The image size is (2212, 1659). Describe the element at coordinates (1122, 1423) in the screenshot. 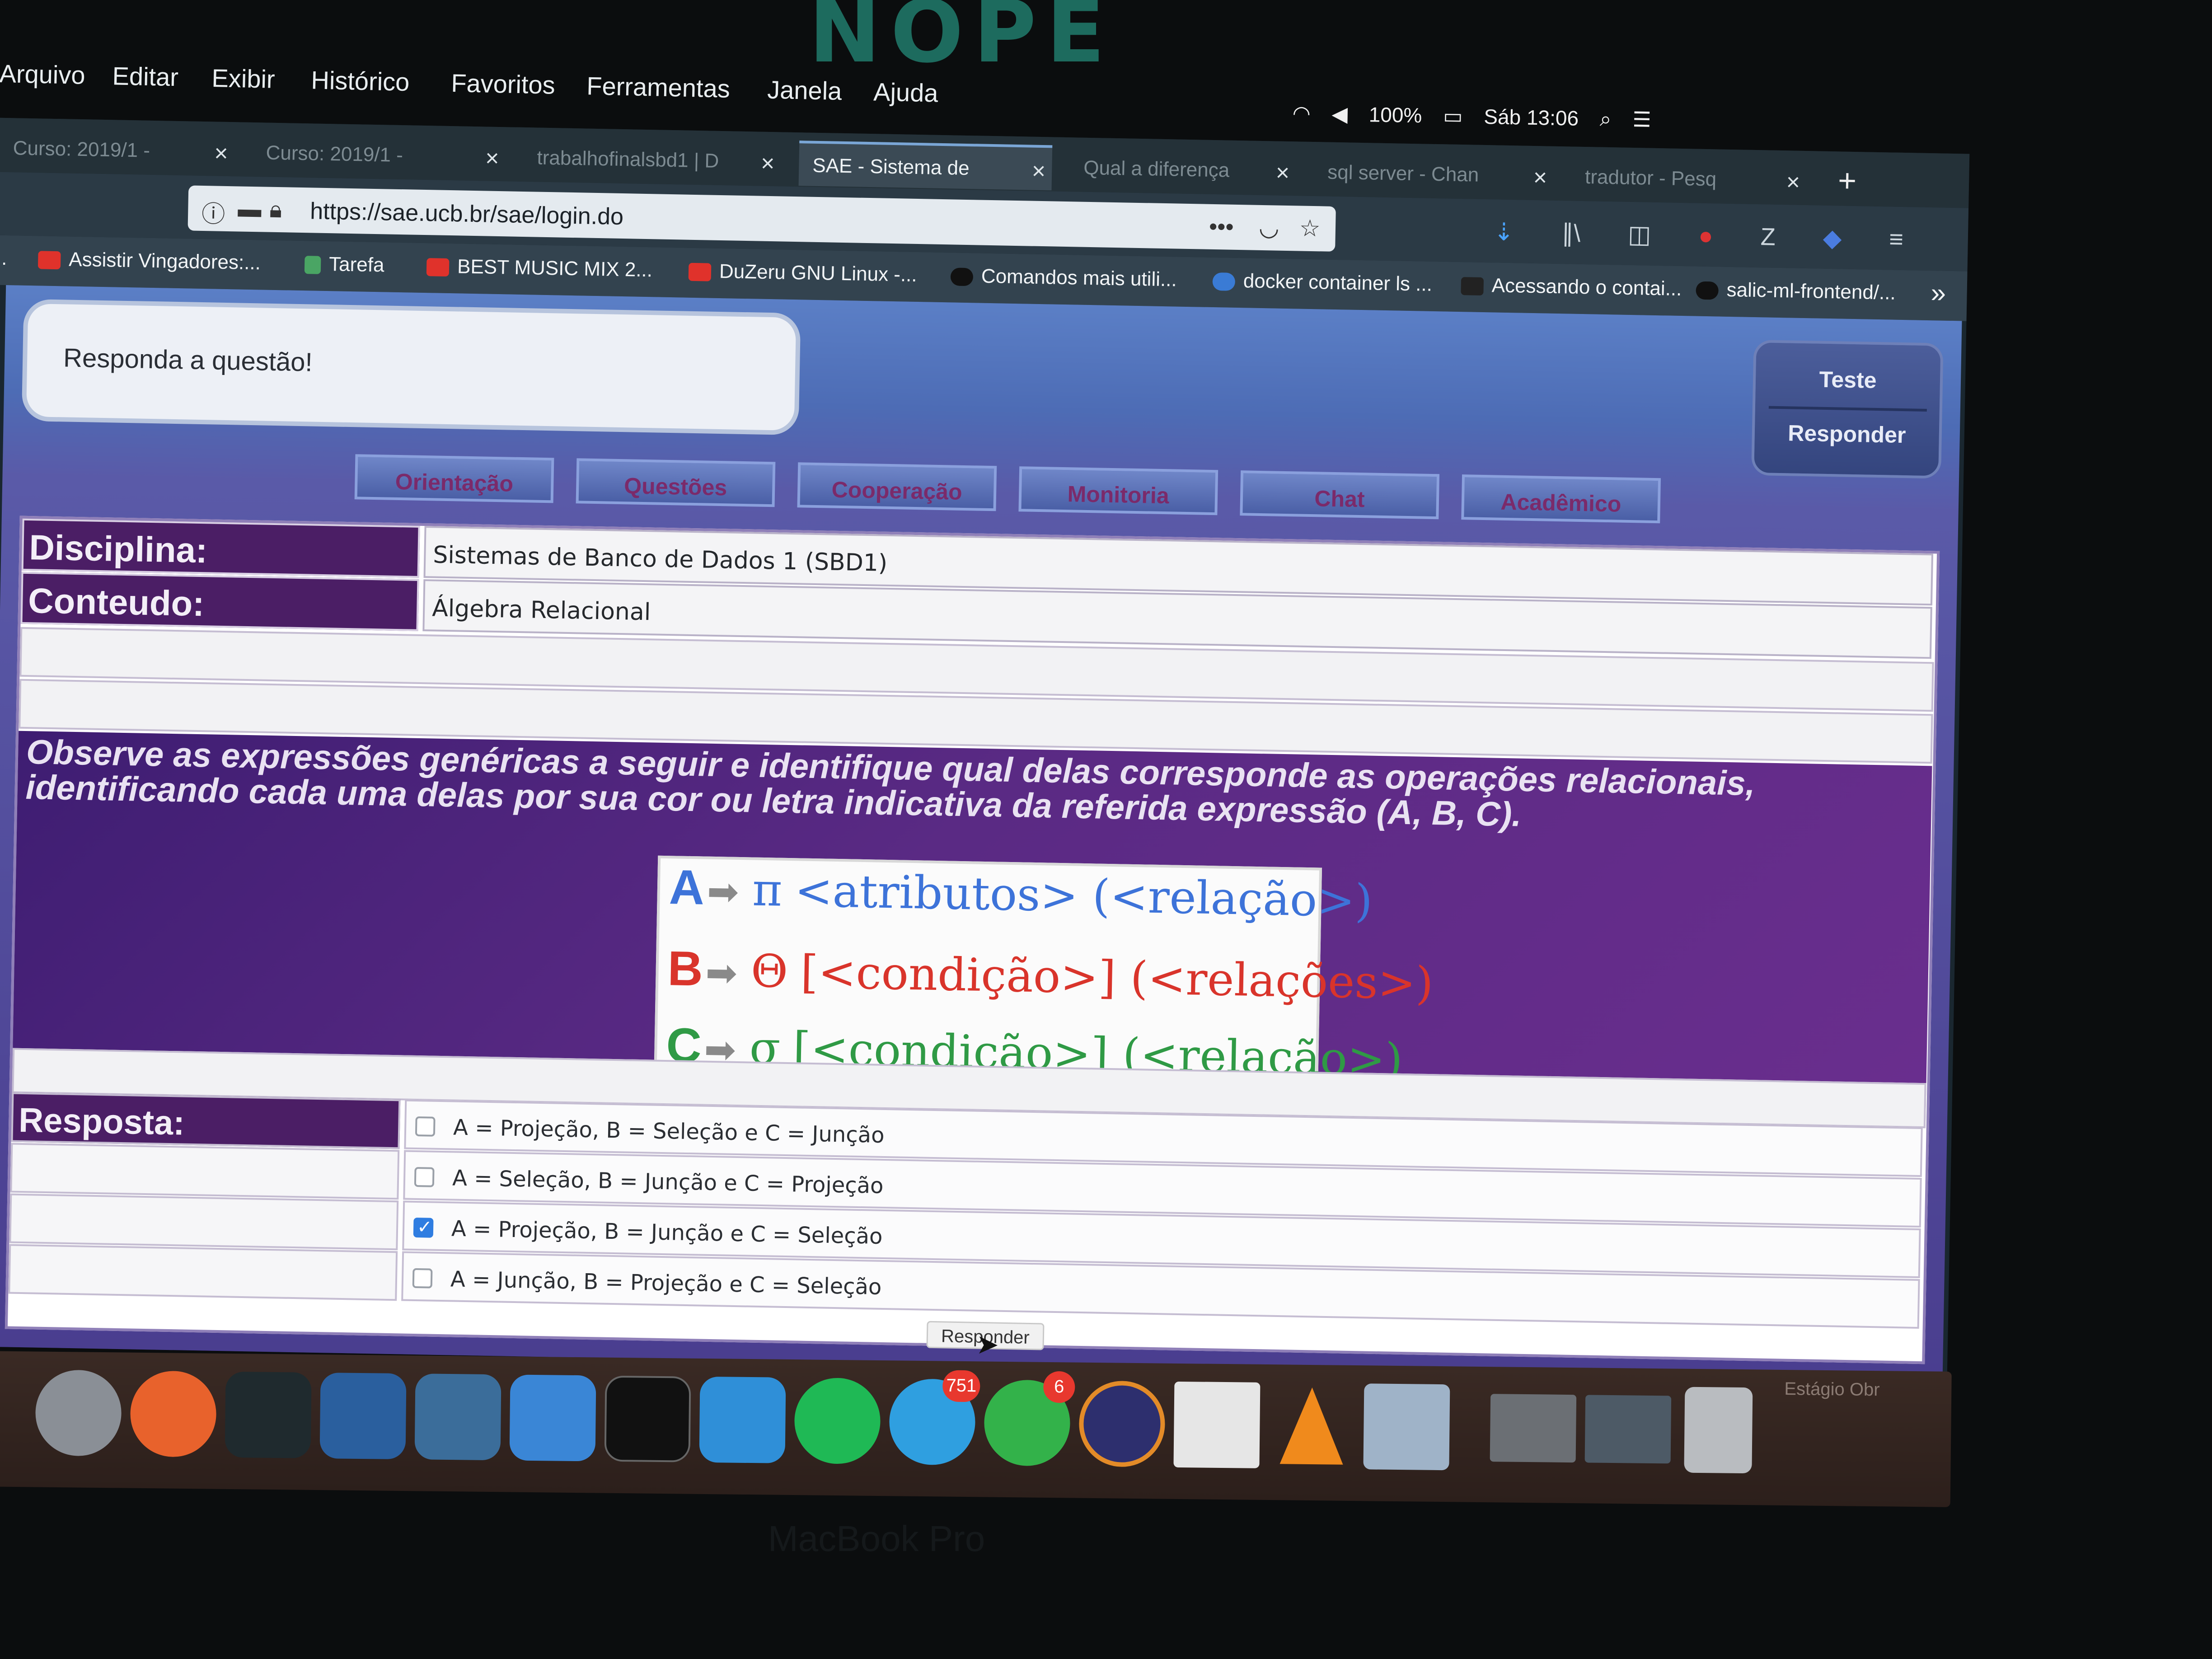

I see `eclipse-icon` at that location.